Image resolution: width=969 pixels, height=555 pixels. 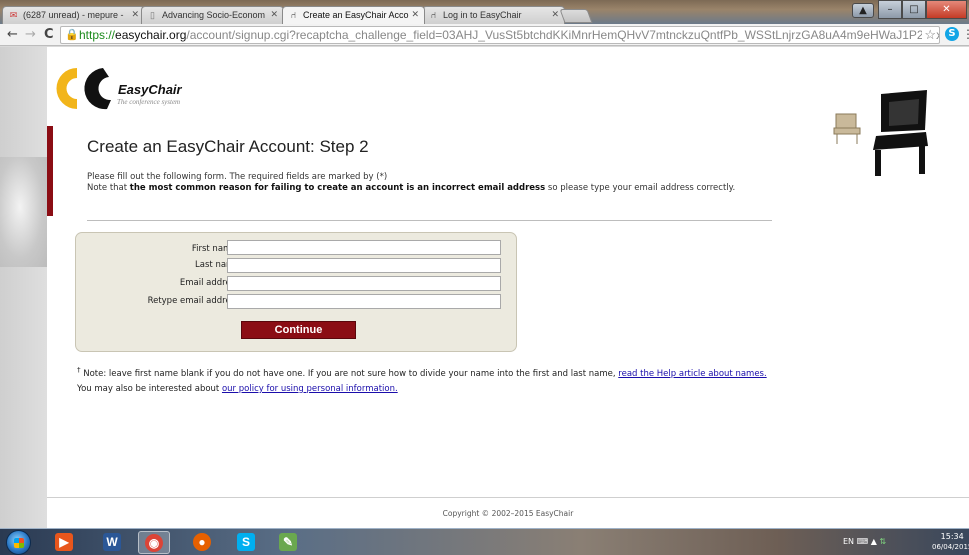 I want to click on tab-title: Create an EasyChair Acco, so click(x=356, y=15).